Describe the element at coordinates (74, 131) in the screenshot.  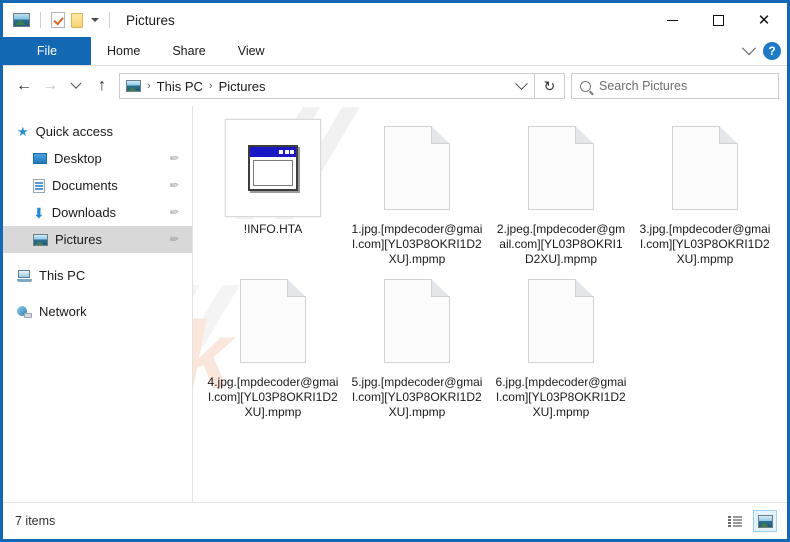
I see `sidebar-item-label: Quick access` at that location.